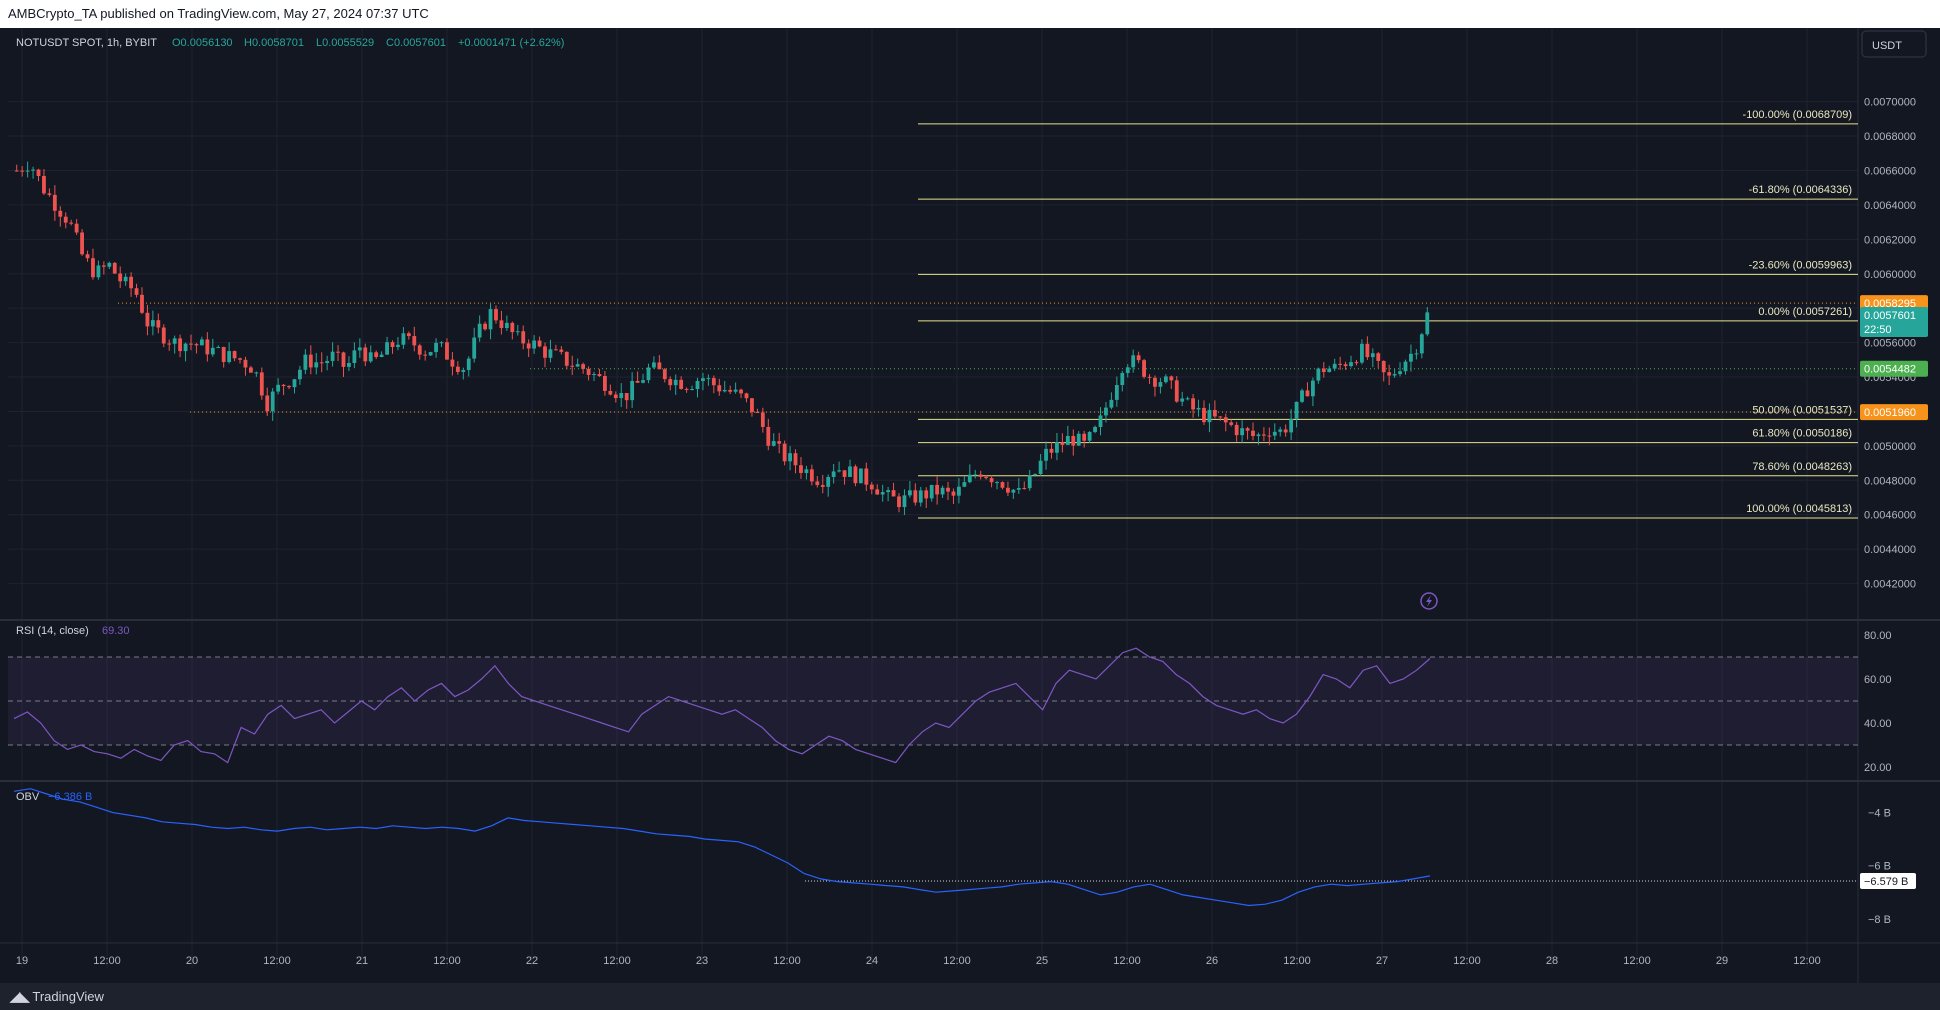 This screenshot has width=1940, height=1010. I want to click on price-tick: 0.0050000, so click(1890, 447).